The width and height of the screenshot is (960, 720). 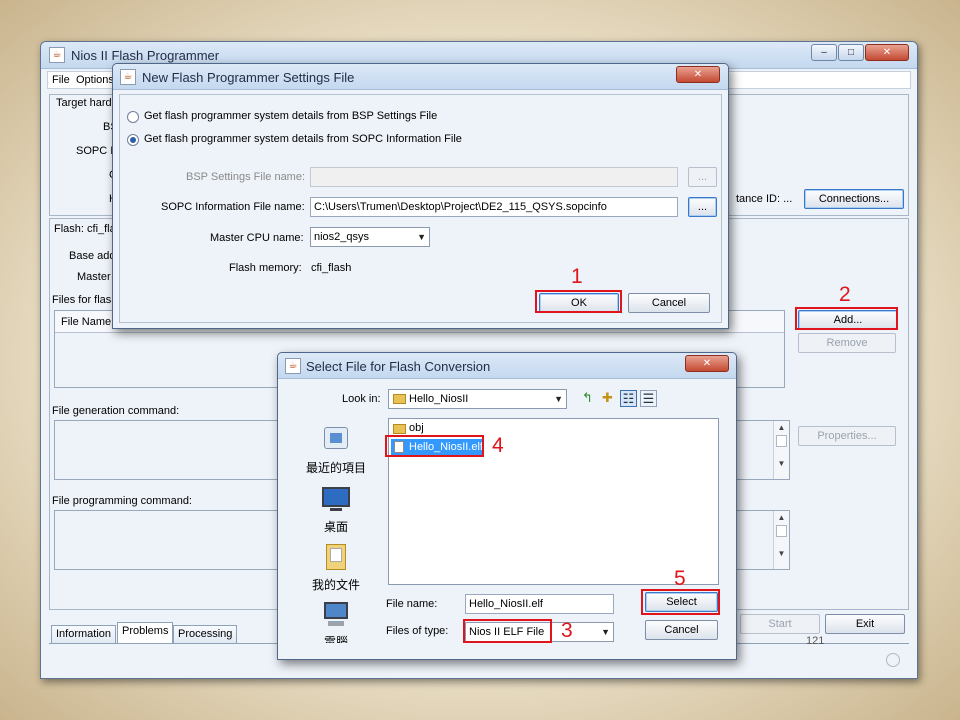 I want to click on file-name-label: File name:, so click(x=412, y=604).